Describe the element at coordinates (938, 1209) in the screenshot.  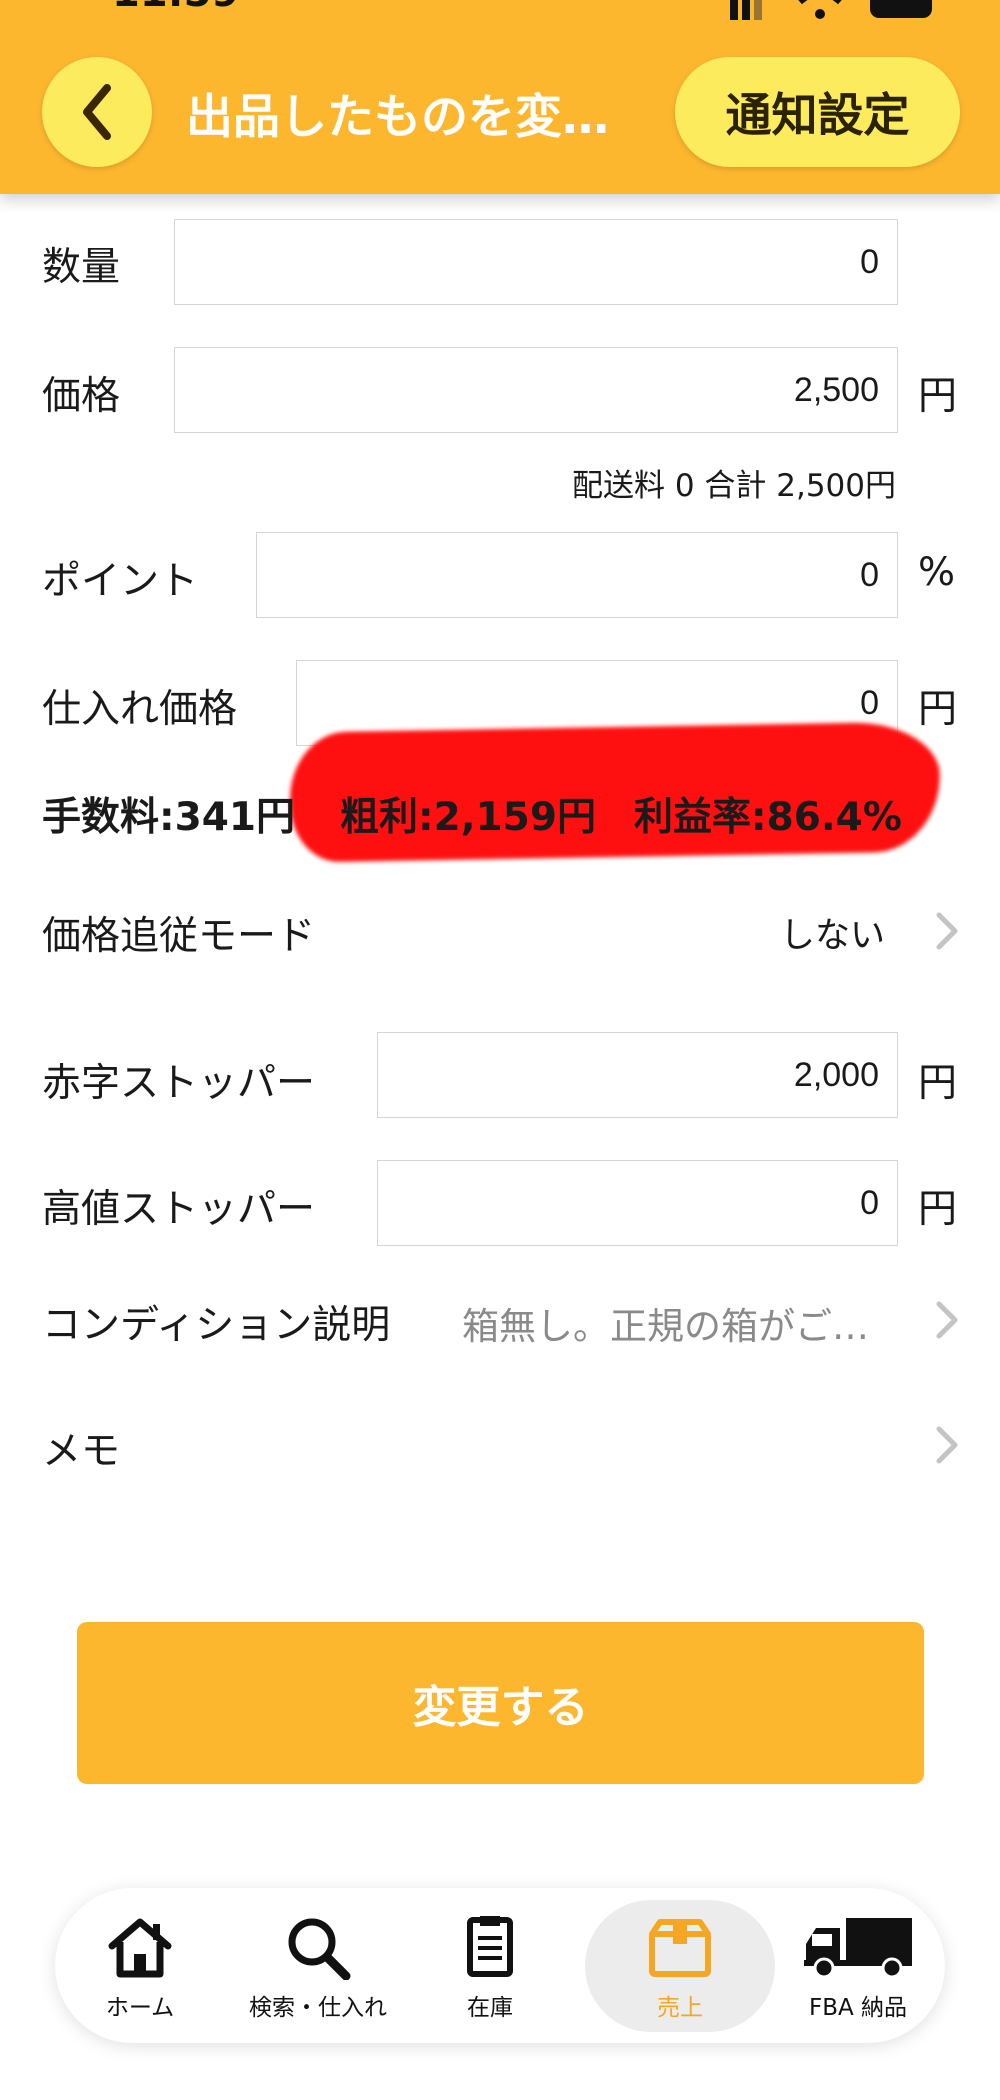
I see `high-stopper-unit: 円` at that location.